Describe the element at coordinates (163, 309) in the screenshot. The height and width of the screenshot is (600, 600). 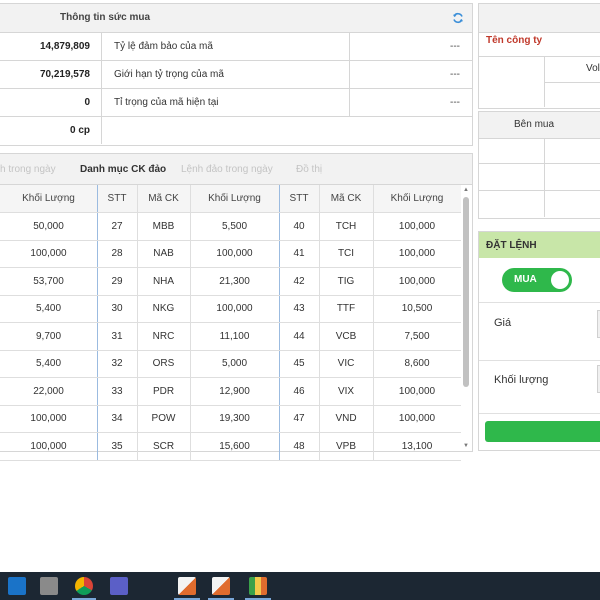
I see `table-cell: NKG` at that location.